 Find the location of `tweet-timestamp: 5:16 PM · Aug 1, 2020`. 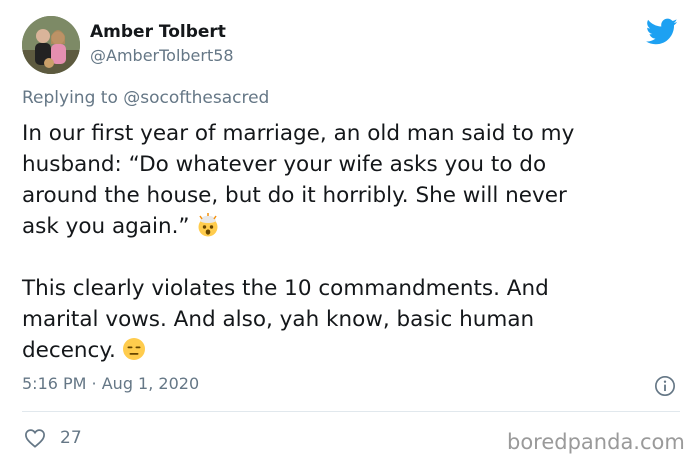

tweet-timestamp: 5:16 PM · Aug 1, 2020 is located at coordinates (110, 383).